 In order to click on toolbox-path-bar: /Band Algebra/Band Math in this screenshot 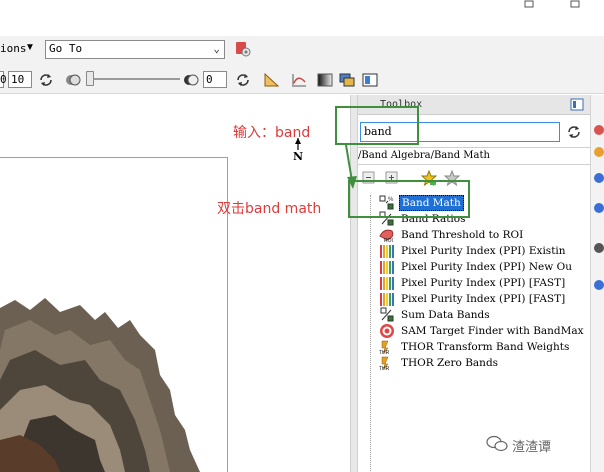, I will do `click(474, 156)`.